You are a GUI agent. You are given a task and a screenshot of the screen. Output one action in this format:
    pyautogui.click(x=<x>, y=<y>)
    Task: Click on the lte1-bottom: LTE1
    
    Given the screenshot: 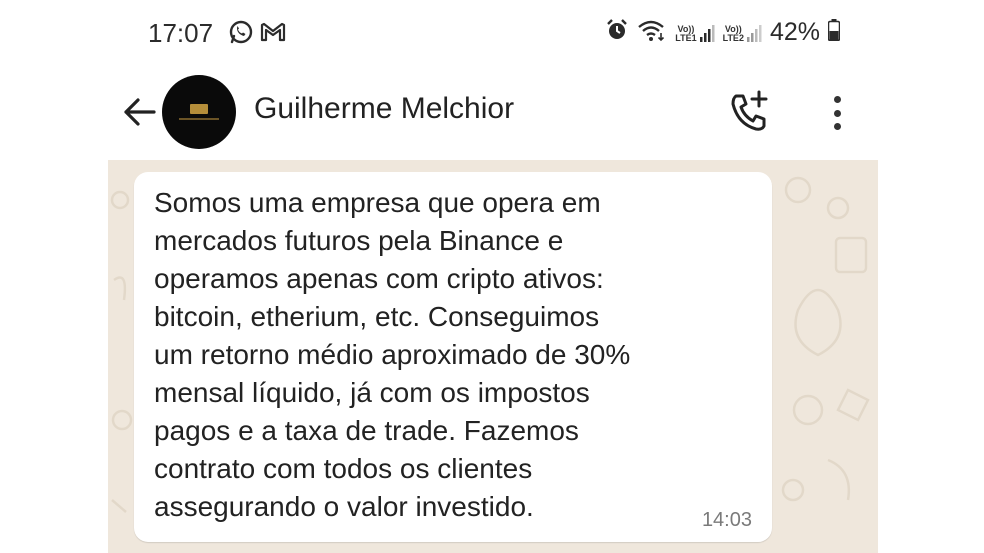 What is the action you would take?
    pyautogui.click(x=686, y=37)
    